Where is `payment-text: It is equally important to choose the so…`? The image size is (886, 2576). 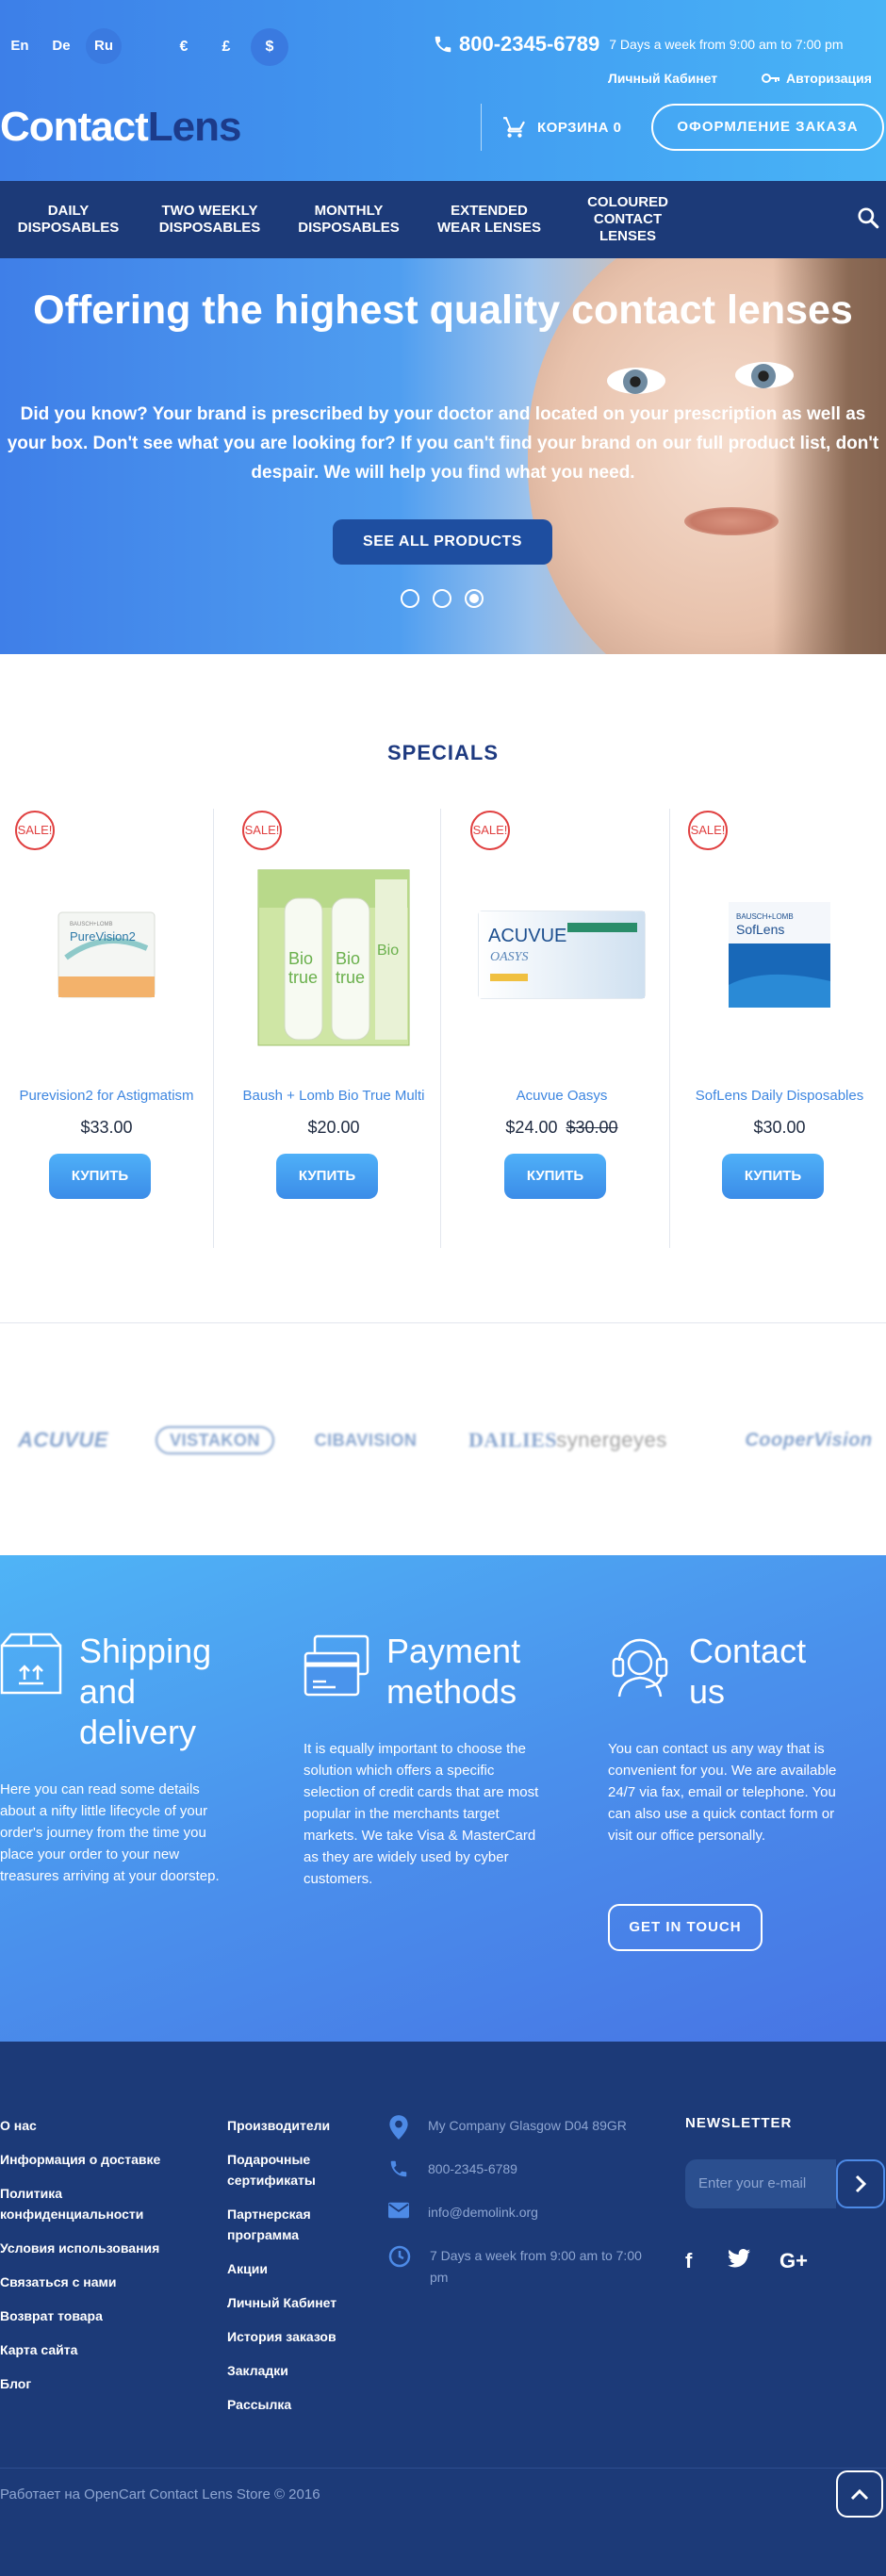
payment-text: It is equally important to choose the so… is located at coordinates (421, 1814).